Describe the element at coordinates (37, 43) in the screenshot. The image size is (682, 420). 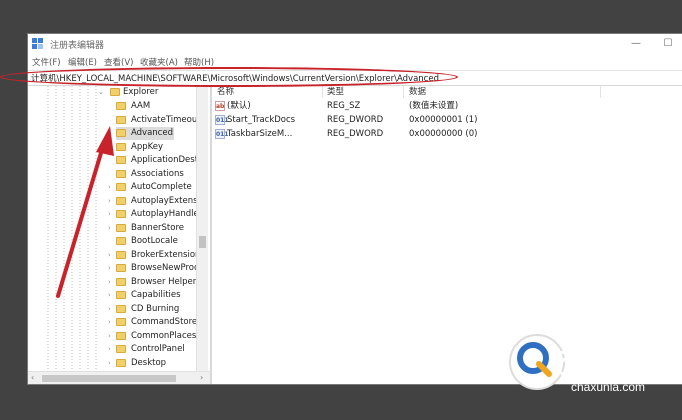
I see `registry-app-icon` at that location.